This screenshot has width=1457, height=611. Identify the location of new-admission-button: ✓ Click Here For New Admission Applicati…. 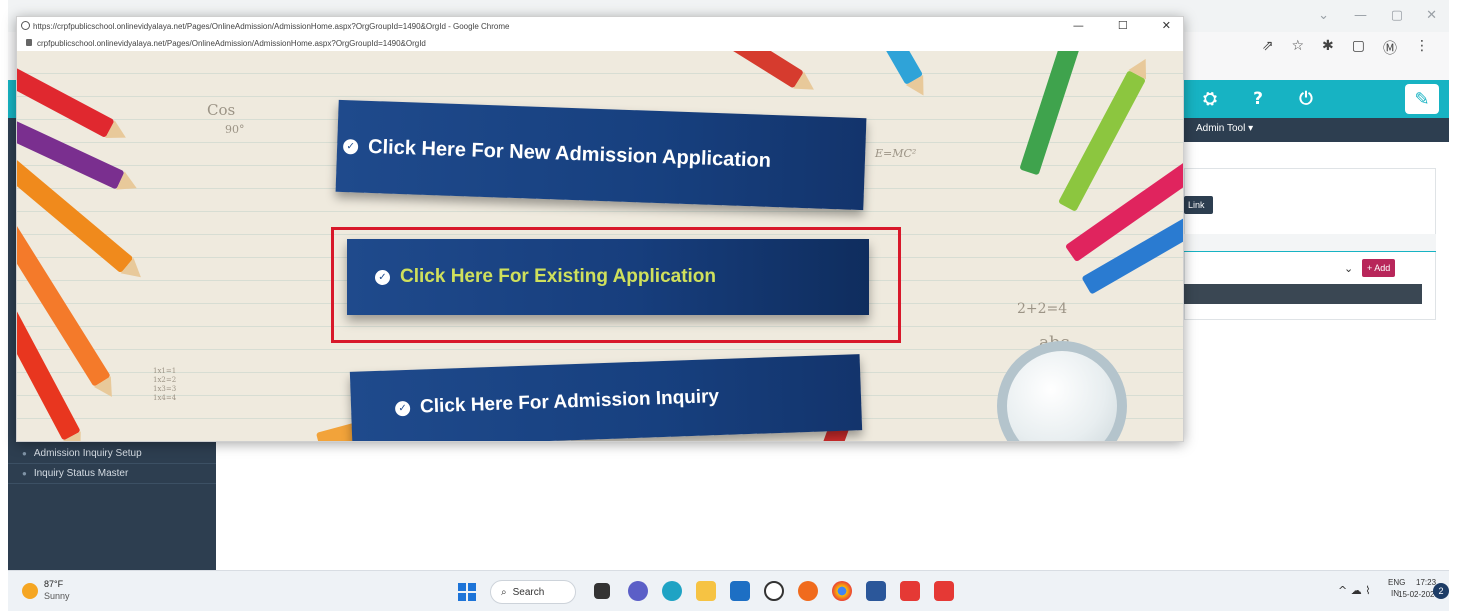
(601, 155).